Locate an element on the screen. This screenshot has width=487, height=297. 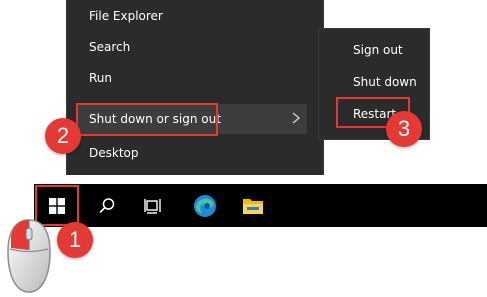
search-icon is located at coordinates (107, 205).